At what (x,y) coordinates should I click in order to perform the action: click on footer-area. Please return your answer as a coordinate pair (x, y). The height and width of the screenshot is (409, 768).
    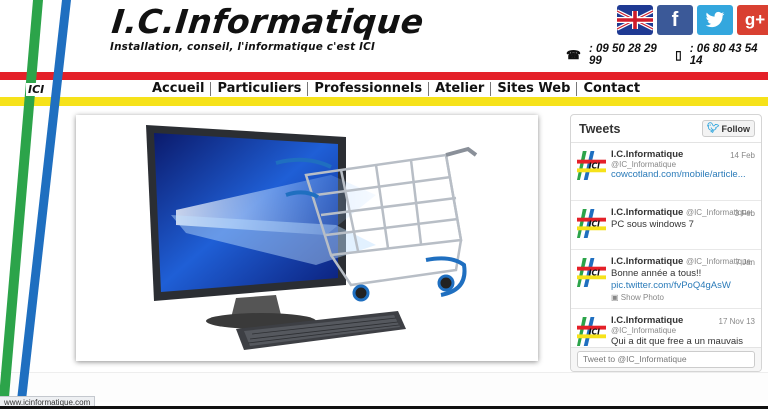
    Looking at the image, I should click on (384, 387).